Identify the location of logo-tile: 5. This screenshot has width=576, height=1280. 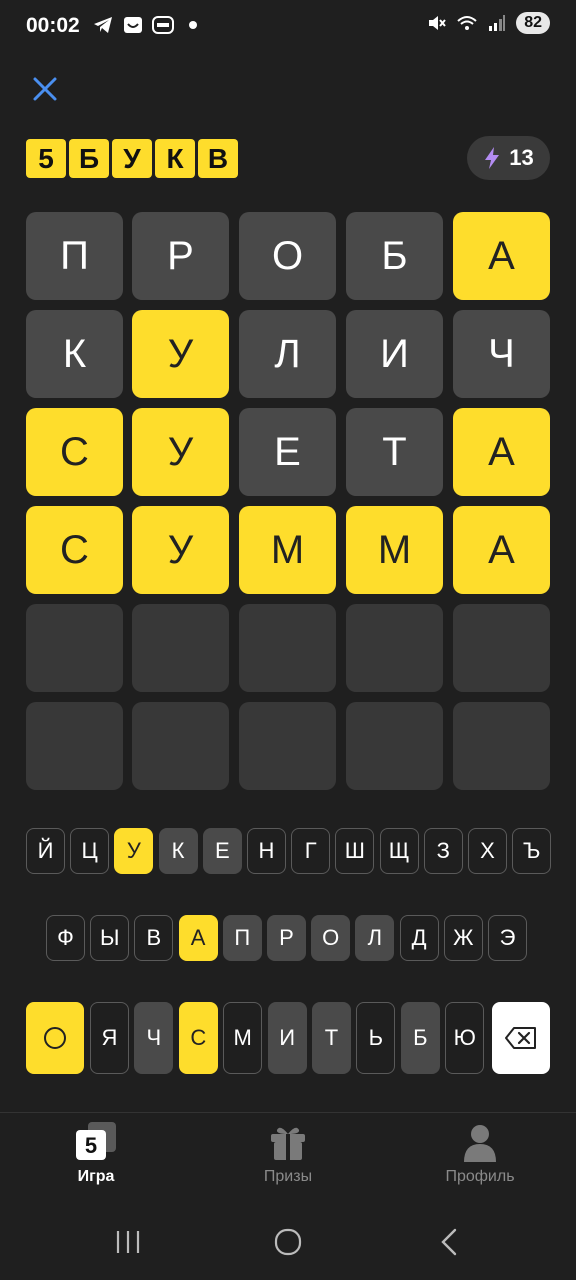
(46, 158).